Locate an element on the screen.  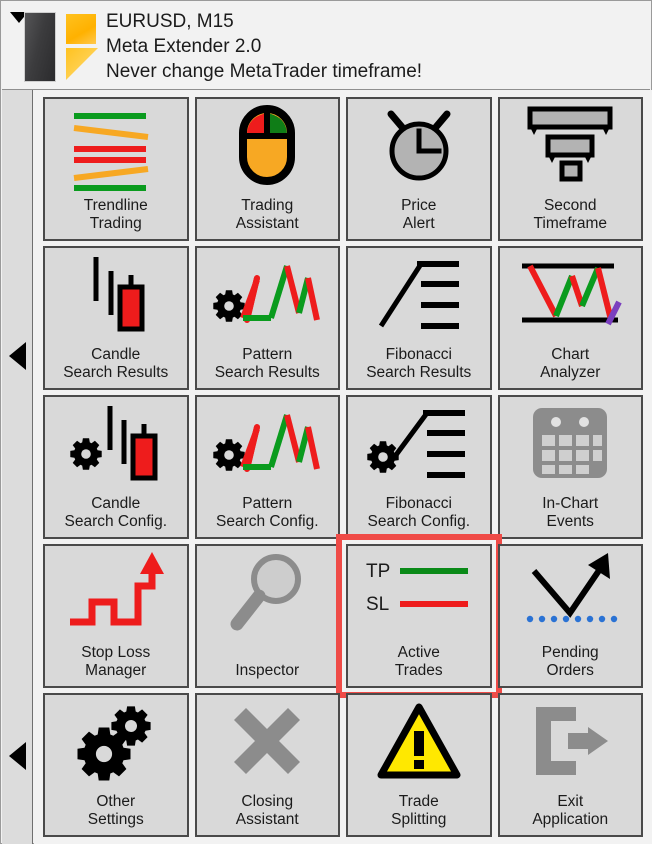
fibonacci-gear-icon is located at coordinates (419, 443).